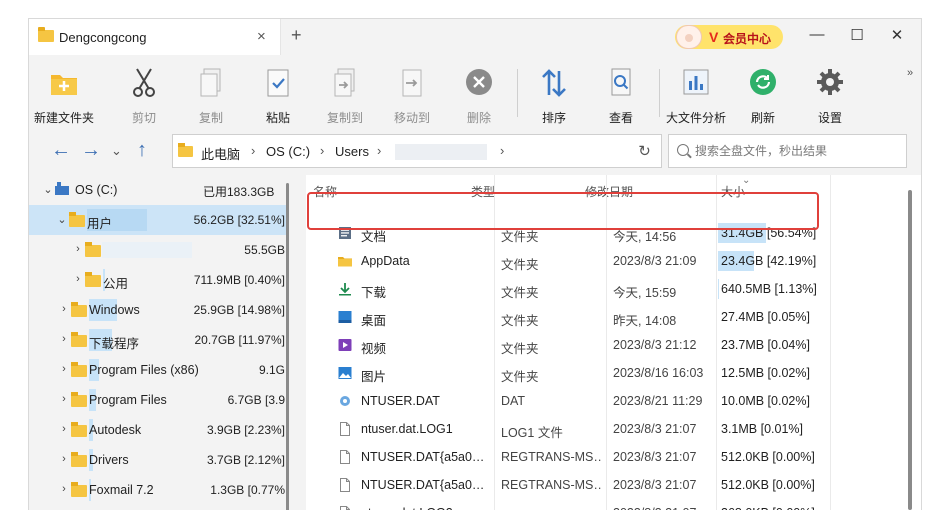 The image size is (942, 510). What do you see at coordinates (696, 96) in the screenshot?
I see `large-file-analysis-button: 大文件分析` at bounding box center [696, 96].